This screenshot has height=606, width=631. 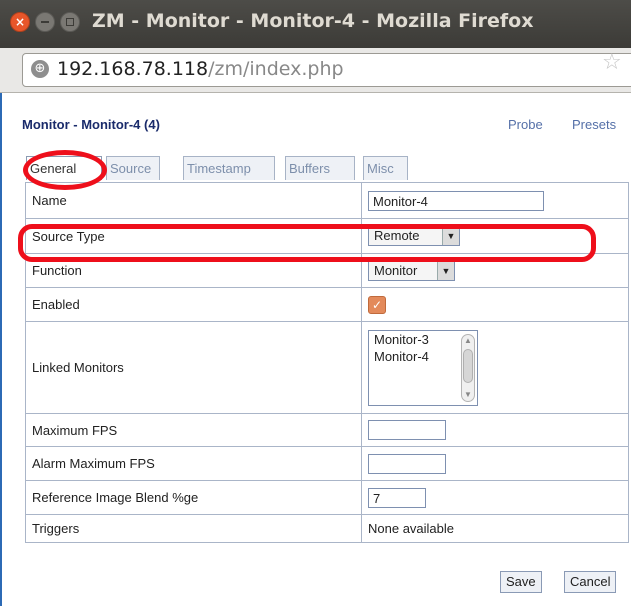 I want to click on maximize-icon, so click(x=70, y=22).